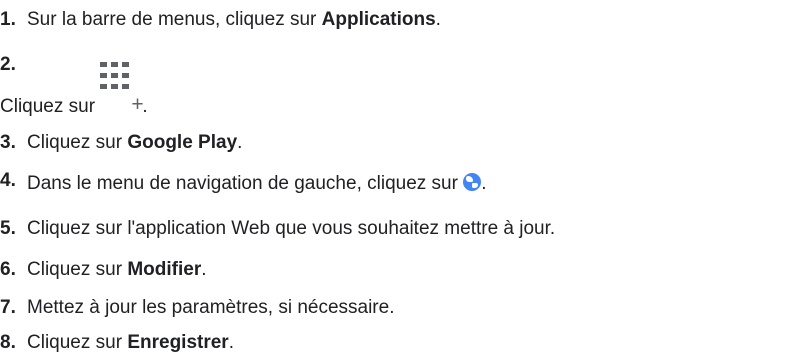  Describe the element at coordinates (117, 269) in the screenshot. I see `step-text: Cliquez sur Modifier.` at that location.